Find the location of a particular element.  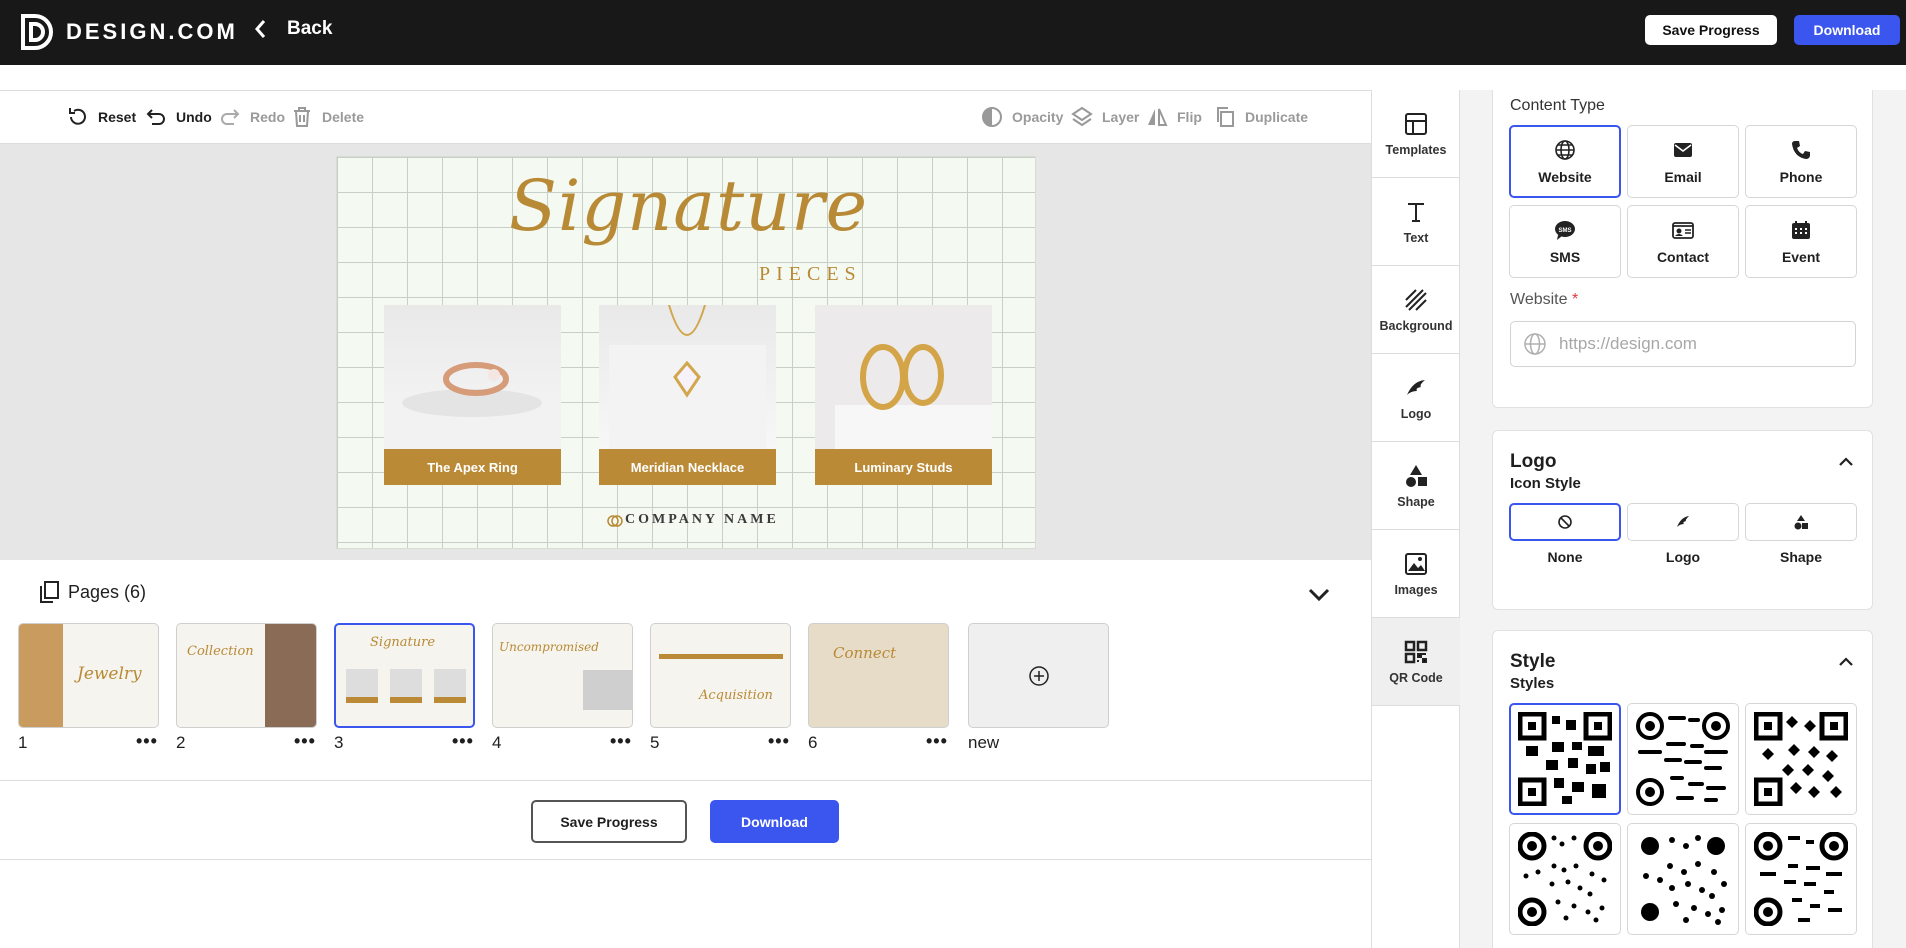

reset-button: Reset is located at coordinates (101, 117).